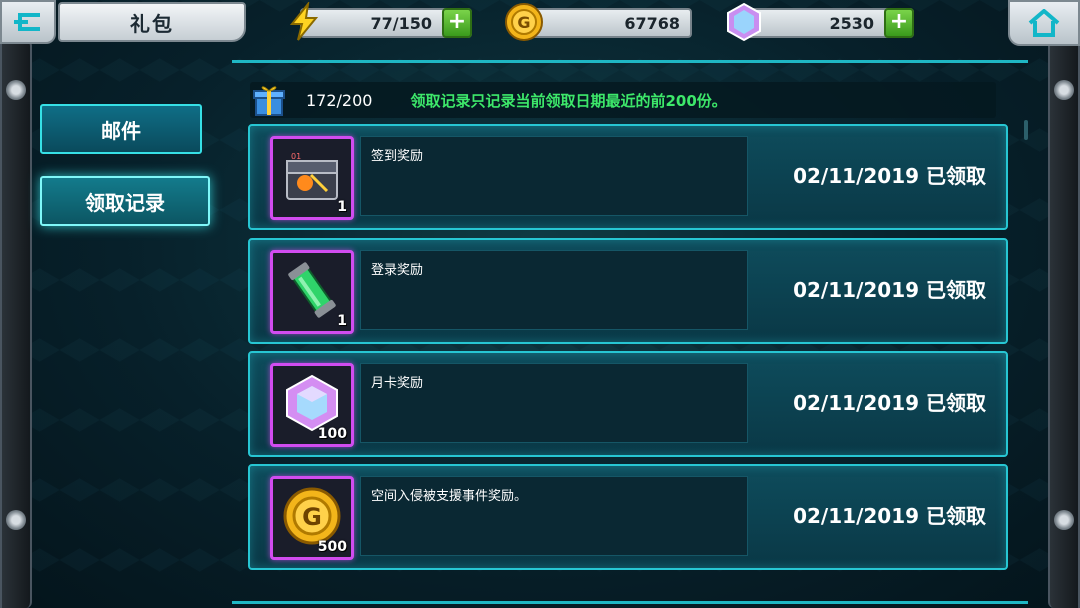 This screenshot has width=1080, height=608. Describe the element at coordinates (1064, 324) in the screenshot. I see `right-frame` at that location.